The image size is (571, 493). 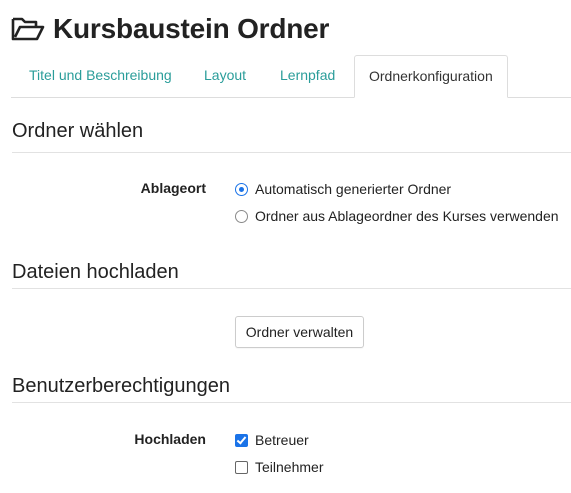 I want to click on checkbox-option-betreuer: Betreuer, so click(x=272, y=440).